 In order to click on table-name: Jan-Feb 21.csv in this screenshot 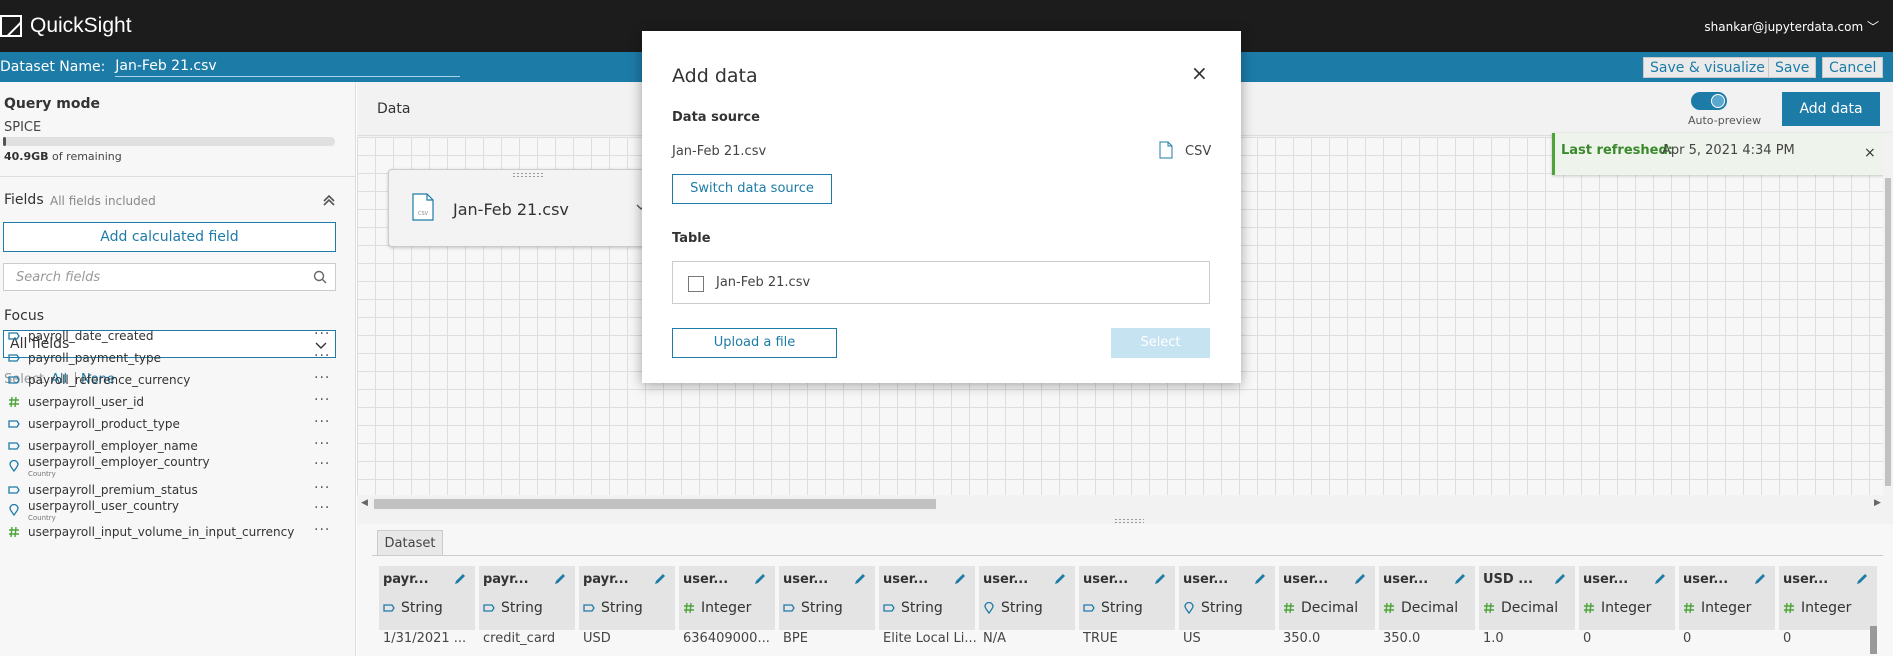, I will do `click(763, 282)`.